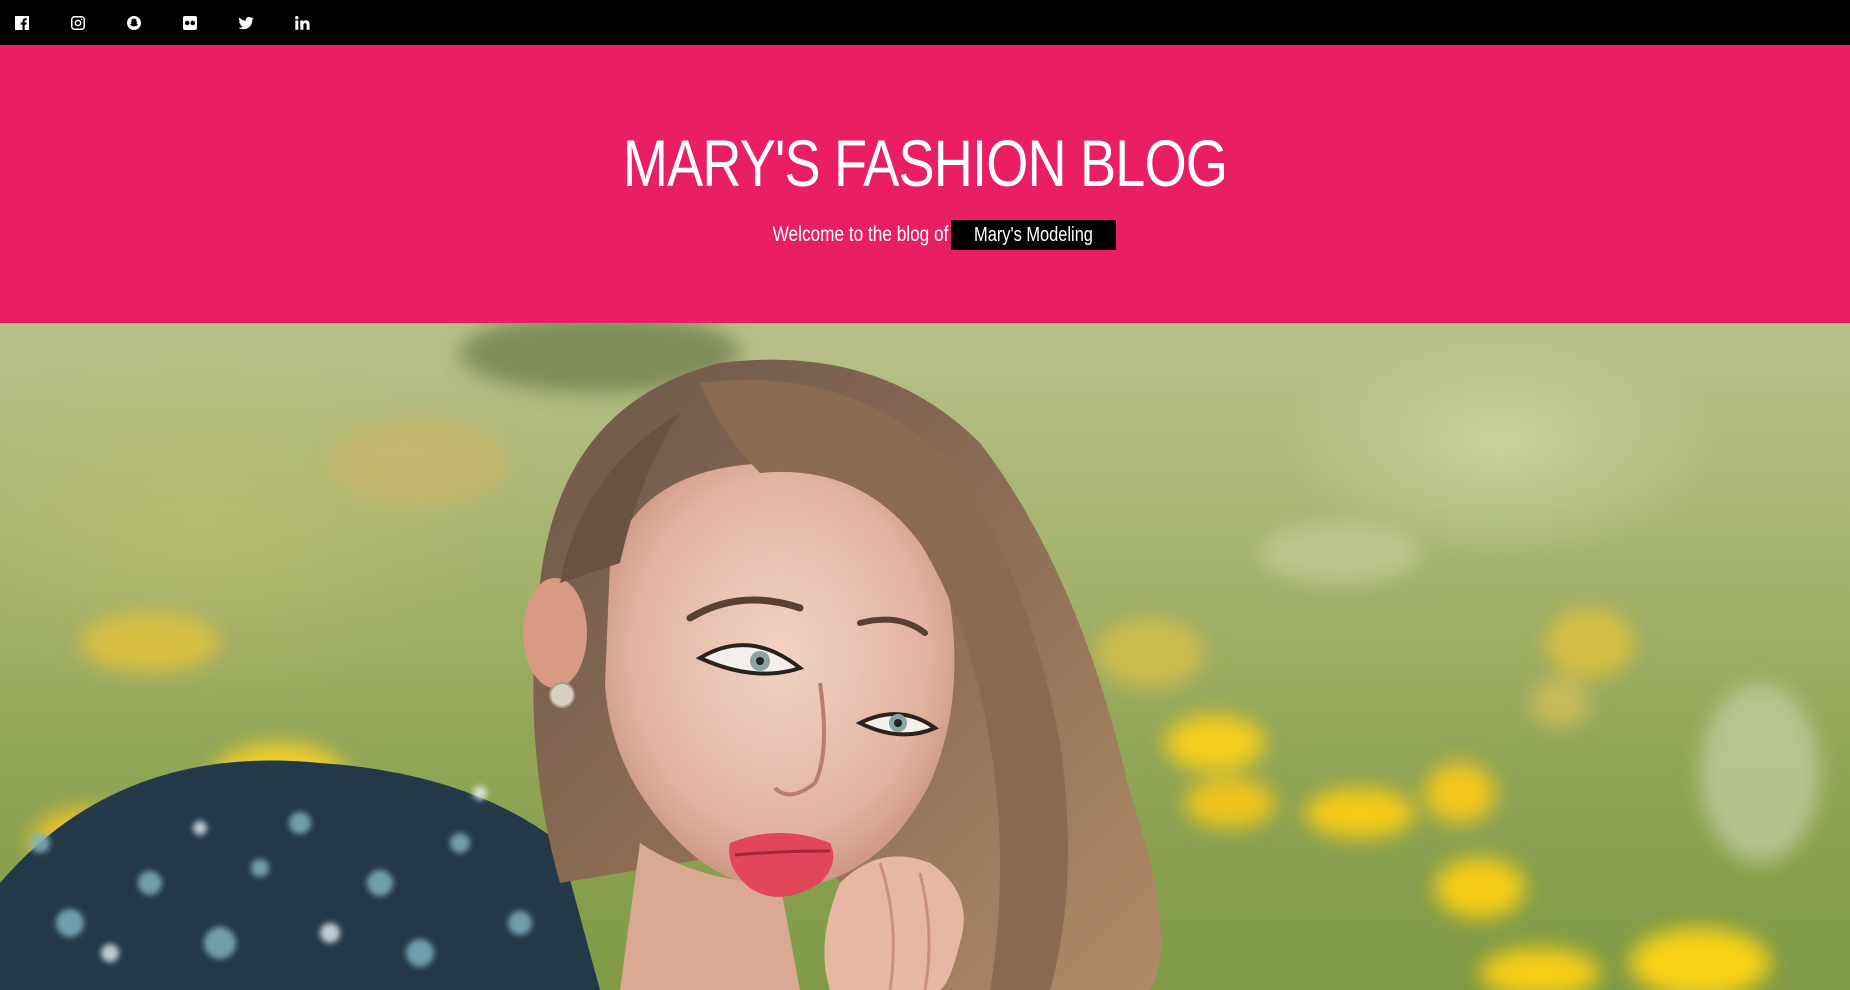  Describe the element at coordinates (555, 633) in the screenshot. I see `ear` at that location.